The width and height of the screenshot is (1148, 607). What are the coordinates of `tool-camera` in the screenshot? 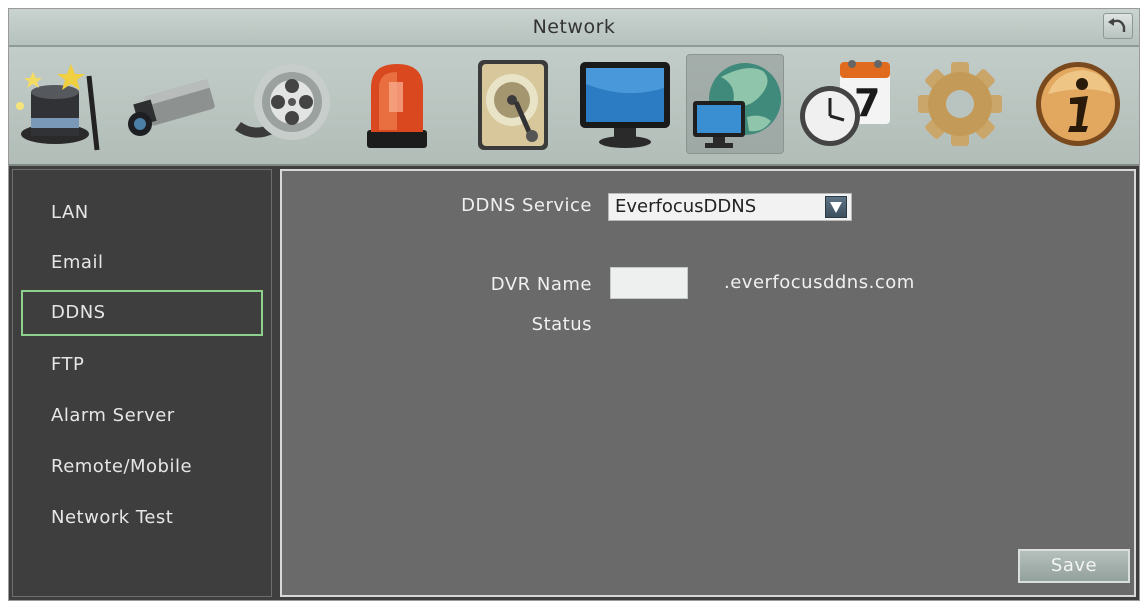 It's located at (171, 104).